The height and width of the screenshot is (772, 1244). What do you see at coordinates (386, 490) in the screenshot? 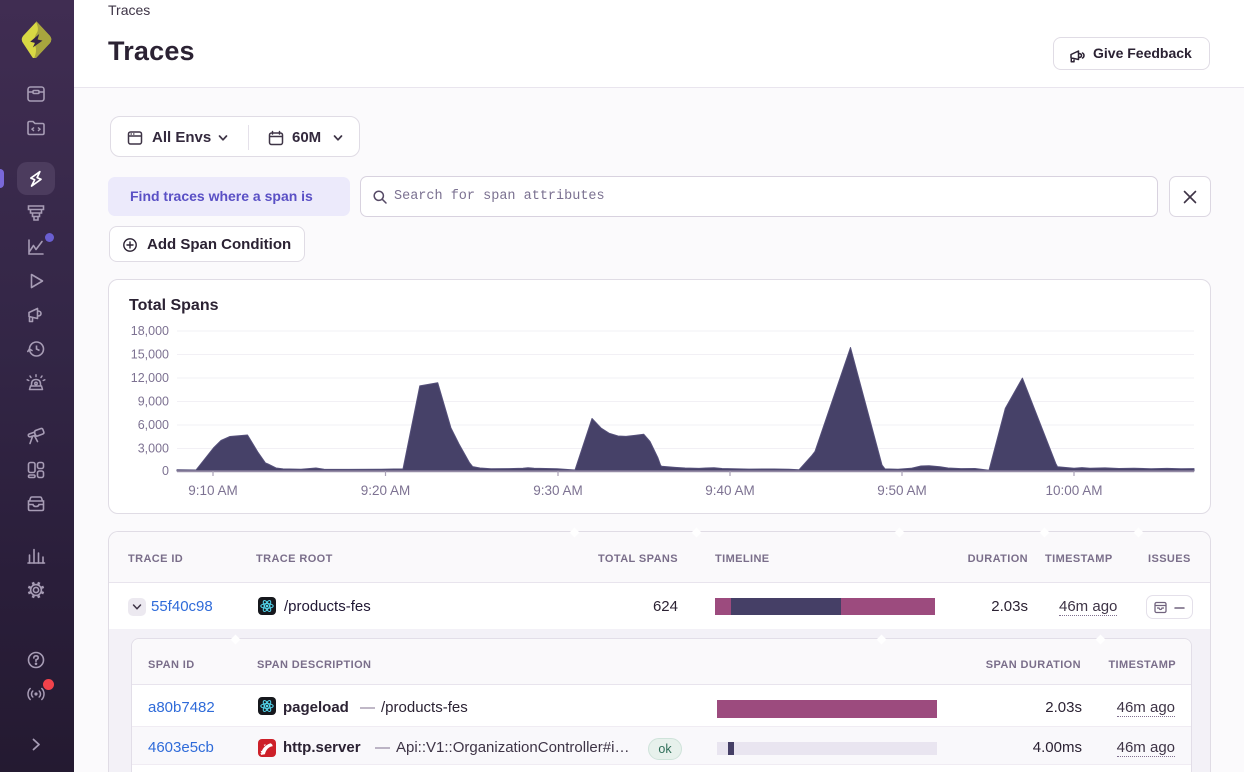
I see `svg-text: 9:20 AM` at bounding box center [386, 490].